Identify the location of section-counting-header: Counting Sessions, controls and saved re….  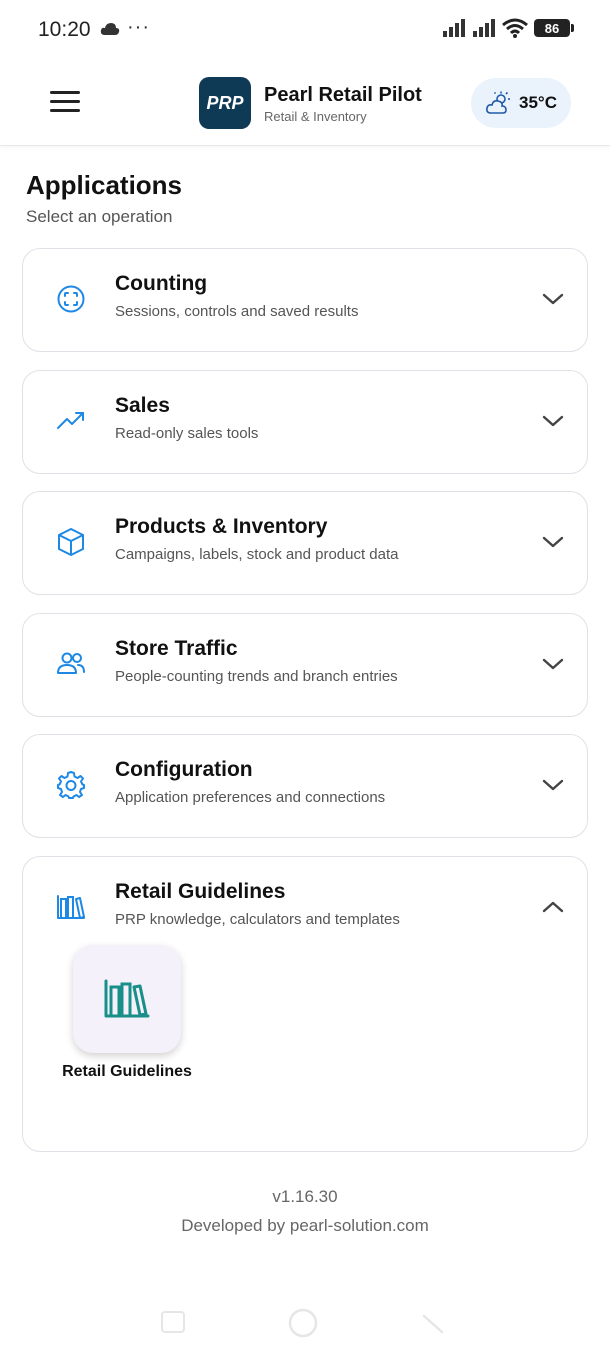
(305, 300).